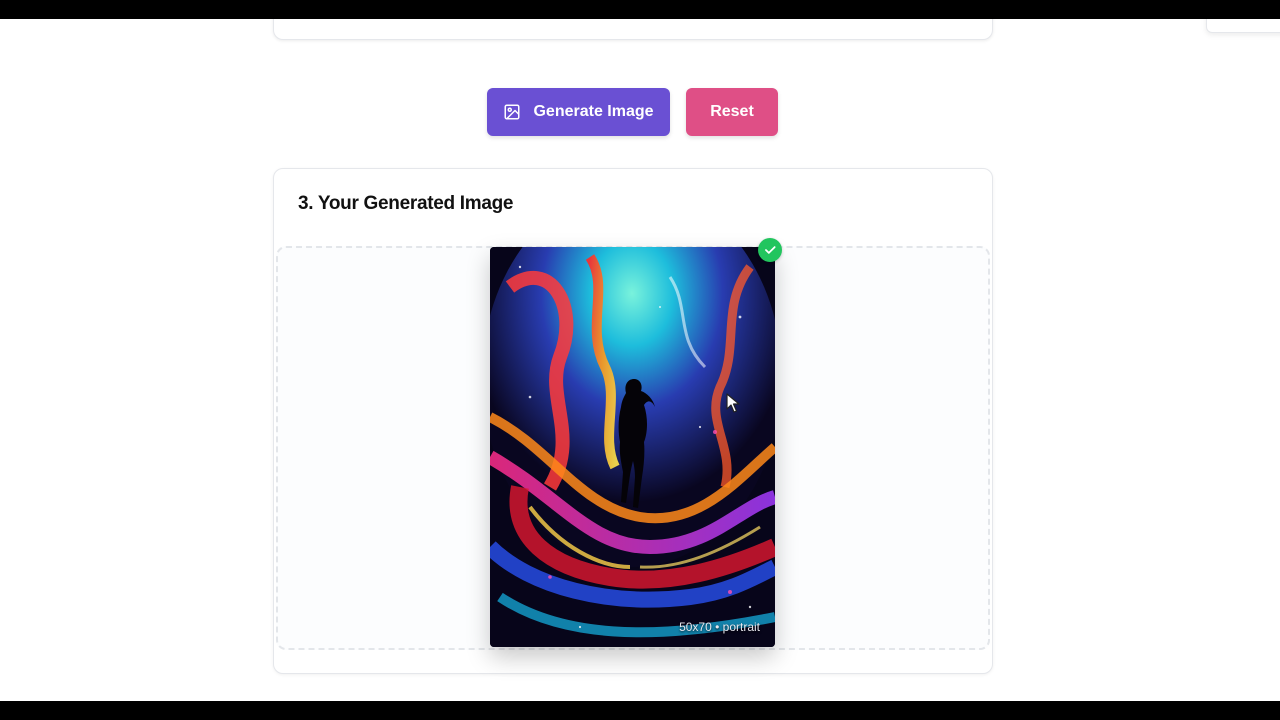 The image size is (1280, 720). What do you see at coordinates (770, 250) in the screenshot?
I see `check-icon` at bounding box center [770, 250].